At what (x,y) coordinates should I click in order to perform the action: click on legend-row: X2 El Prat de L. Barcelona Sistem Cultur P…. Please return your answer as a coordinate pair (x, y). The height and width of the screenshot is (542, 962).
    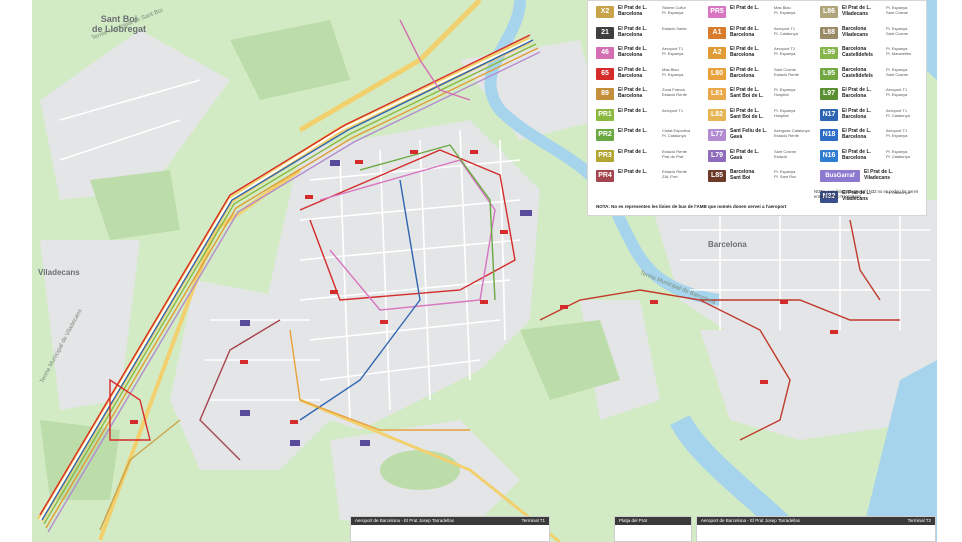
    Looking at the image, I should click on (644, 13).